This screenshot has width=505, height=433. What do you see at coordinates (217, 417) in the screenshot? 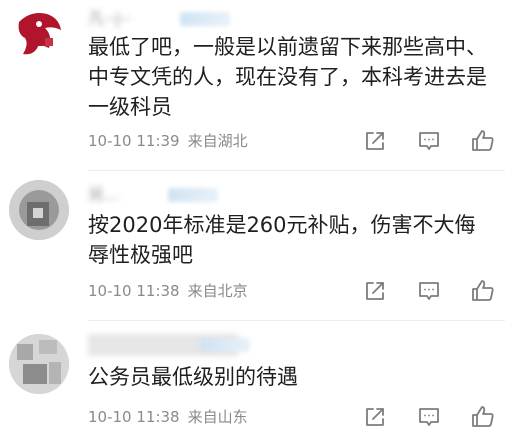
I see `comment-location: 来自山东` at bounding box center [217, 417].